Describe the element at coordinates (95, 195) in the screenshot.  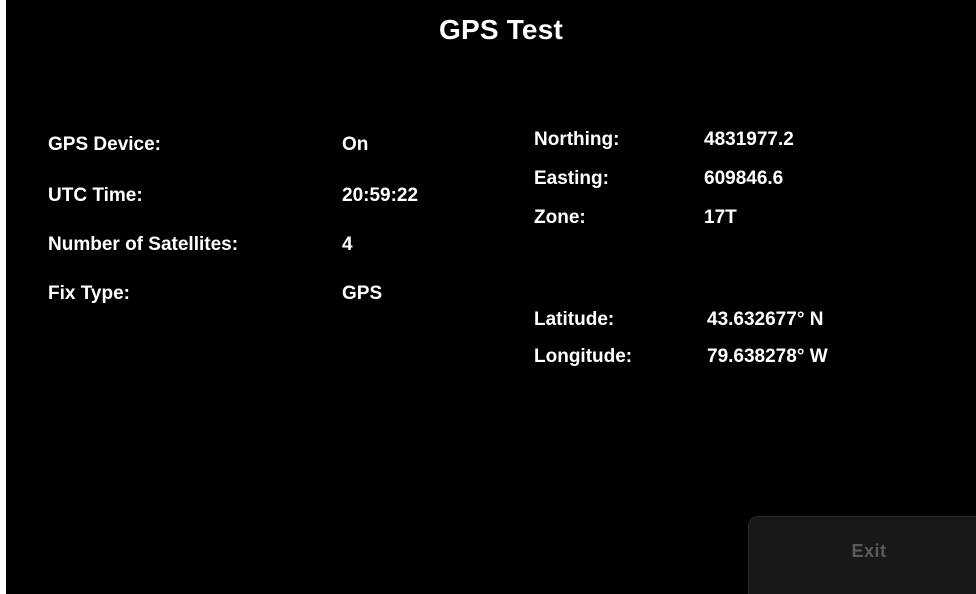
I see `utc-time-label: UTC Time:` at that location.